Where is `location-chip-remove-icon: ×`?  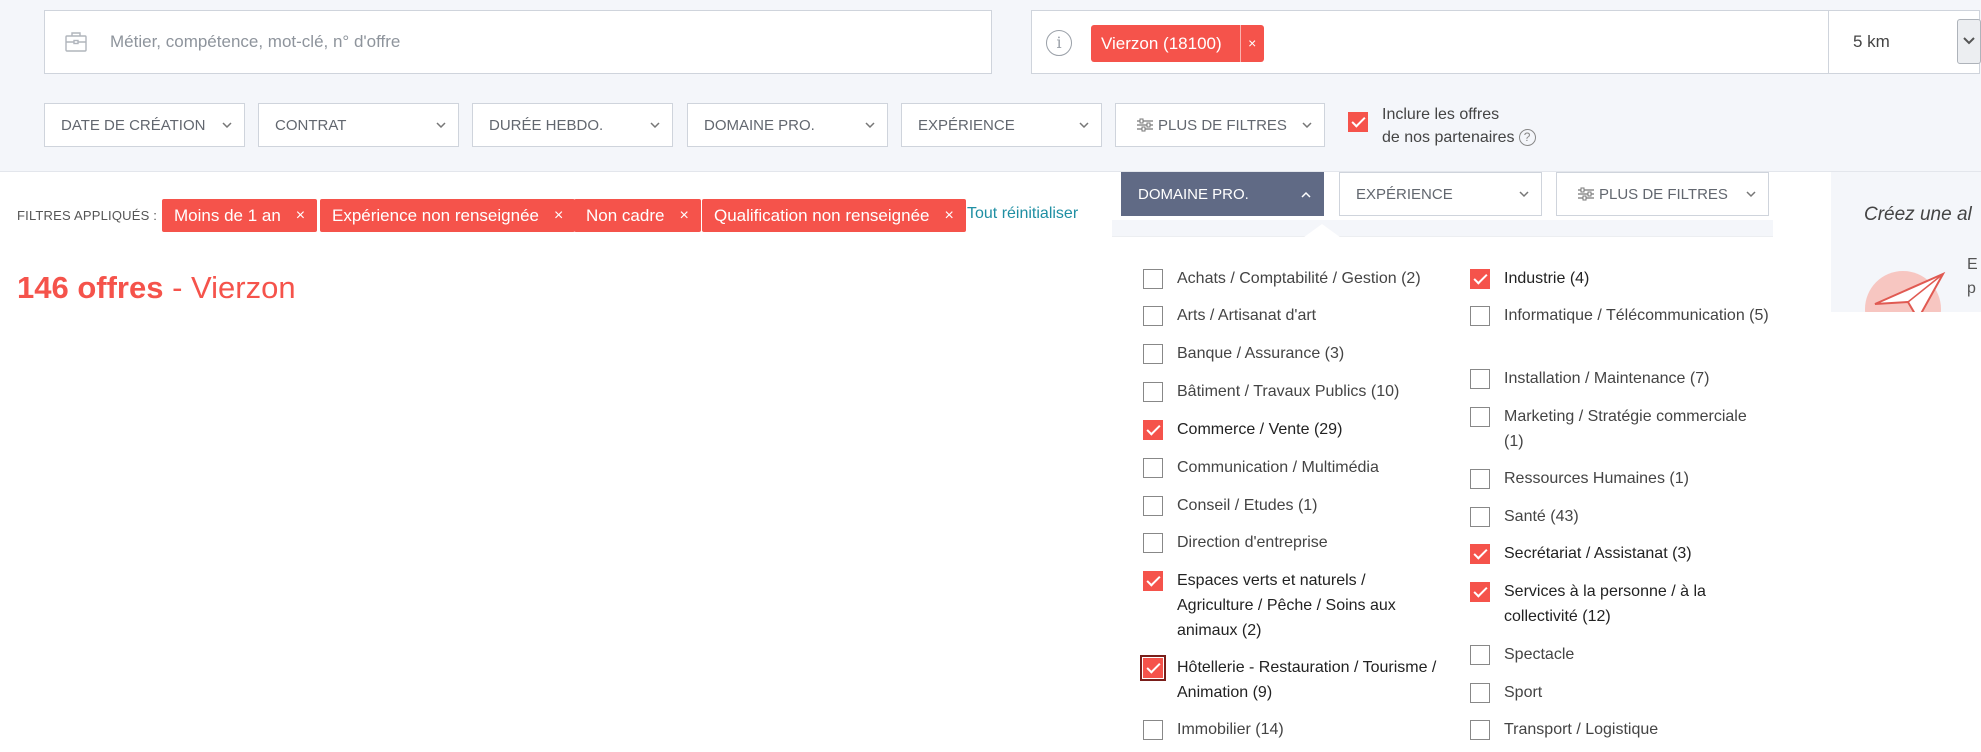
location-chip-remove-icon: × is located at coordinates (1251, 43).